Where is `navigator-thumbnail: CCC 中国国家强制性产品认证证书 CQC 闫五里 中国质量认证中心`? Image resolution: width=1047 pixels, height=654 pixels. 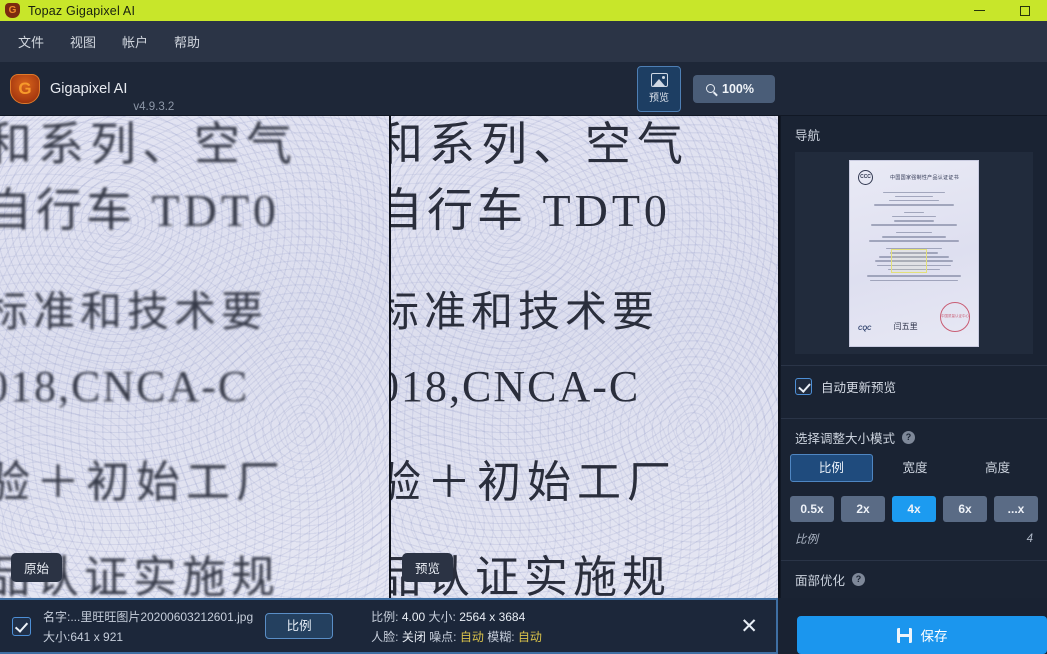
navigator-thumbnail: CCC 中国国家强制性产品认证证书 CQC 闫五里 中国质量认证中心 is located at coordinates (914, 253).